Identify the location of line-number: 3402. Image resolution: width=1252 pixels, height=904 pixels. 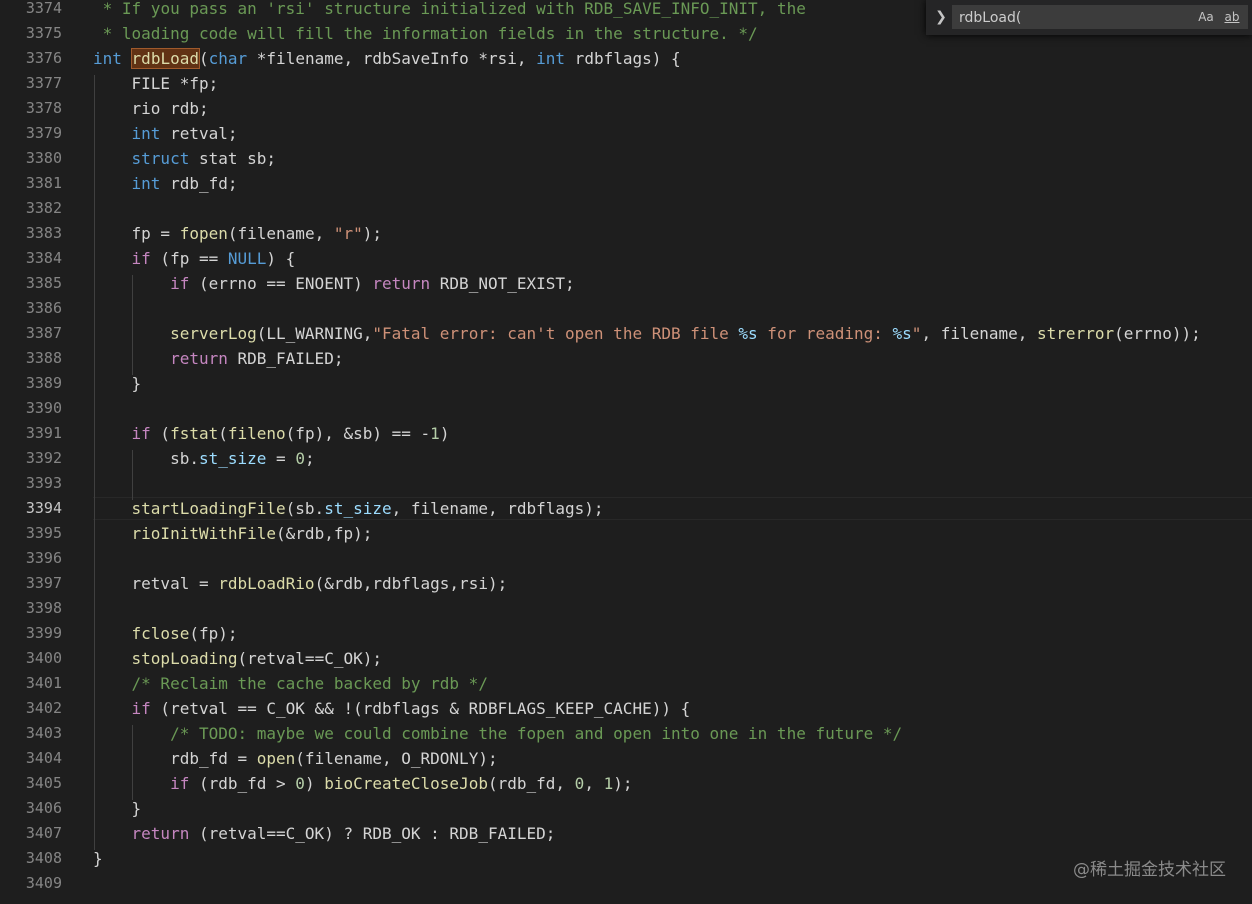
(43, 708).